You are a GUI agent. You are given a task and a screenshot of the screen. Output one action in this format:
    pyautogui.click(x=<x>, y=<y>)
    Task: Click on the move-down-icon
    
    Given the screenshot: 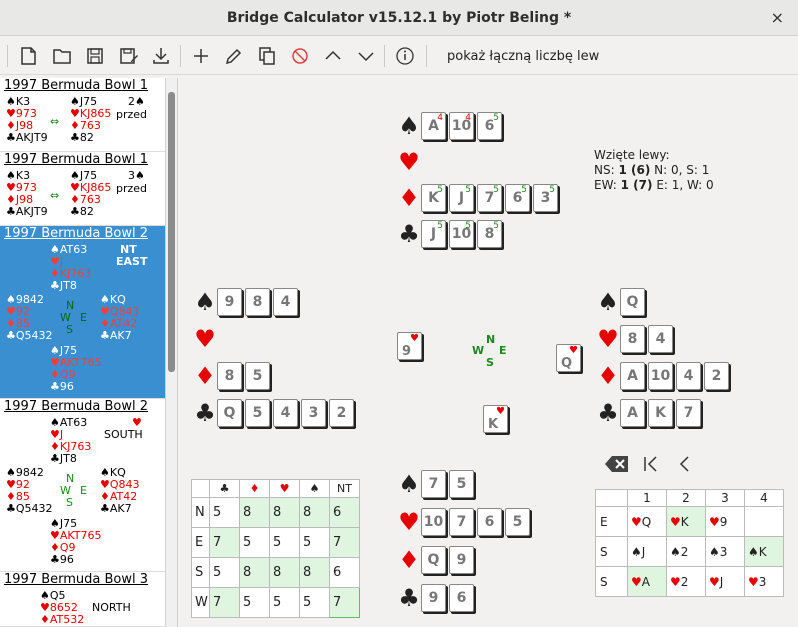 What is the action you would take?
    pyautogui.click(x=366, y=56)
    